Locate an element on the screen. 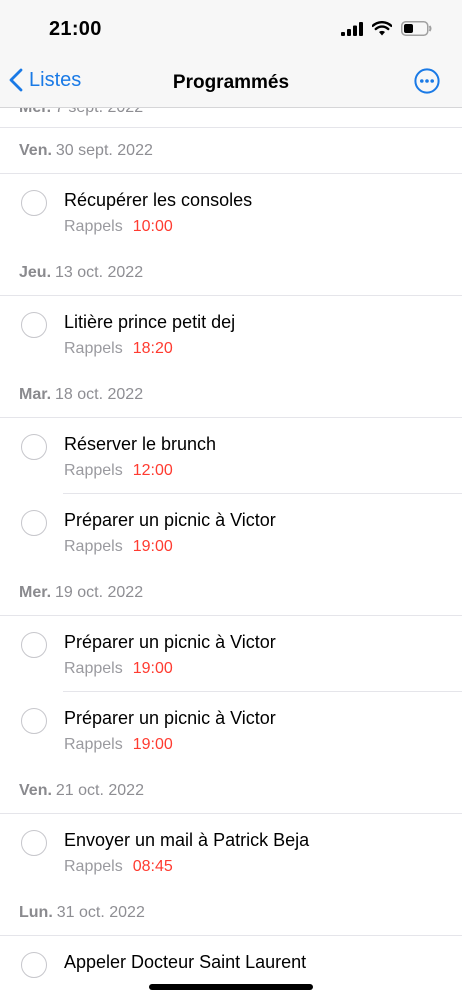 Image resolution: width=462 pixels, height=1000 pixels. section-date: 18 oct. 2022 is located at coordinates (99, 394).